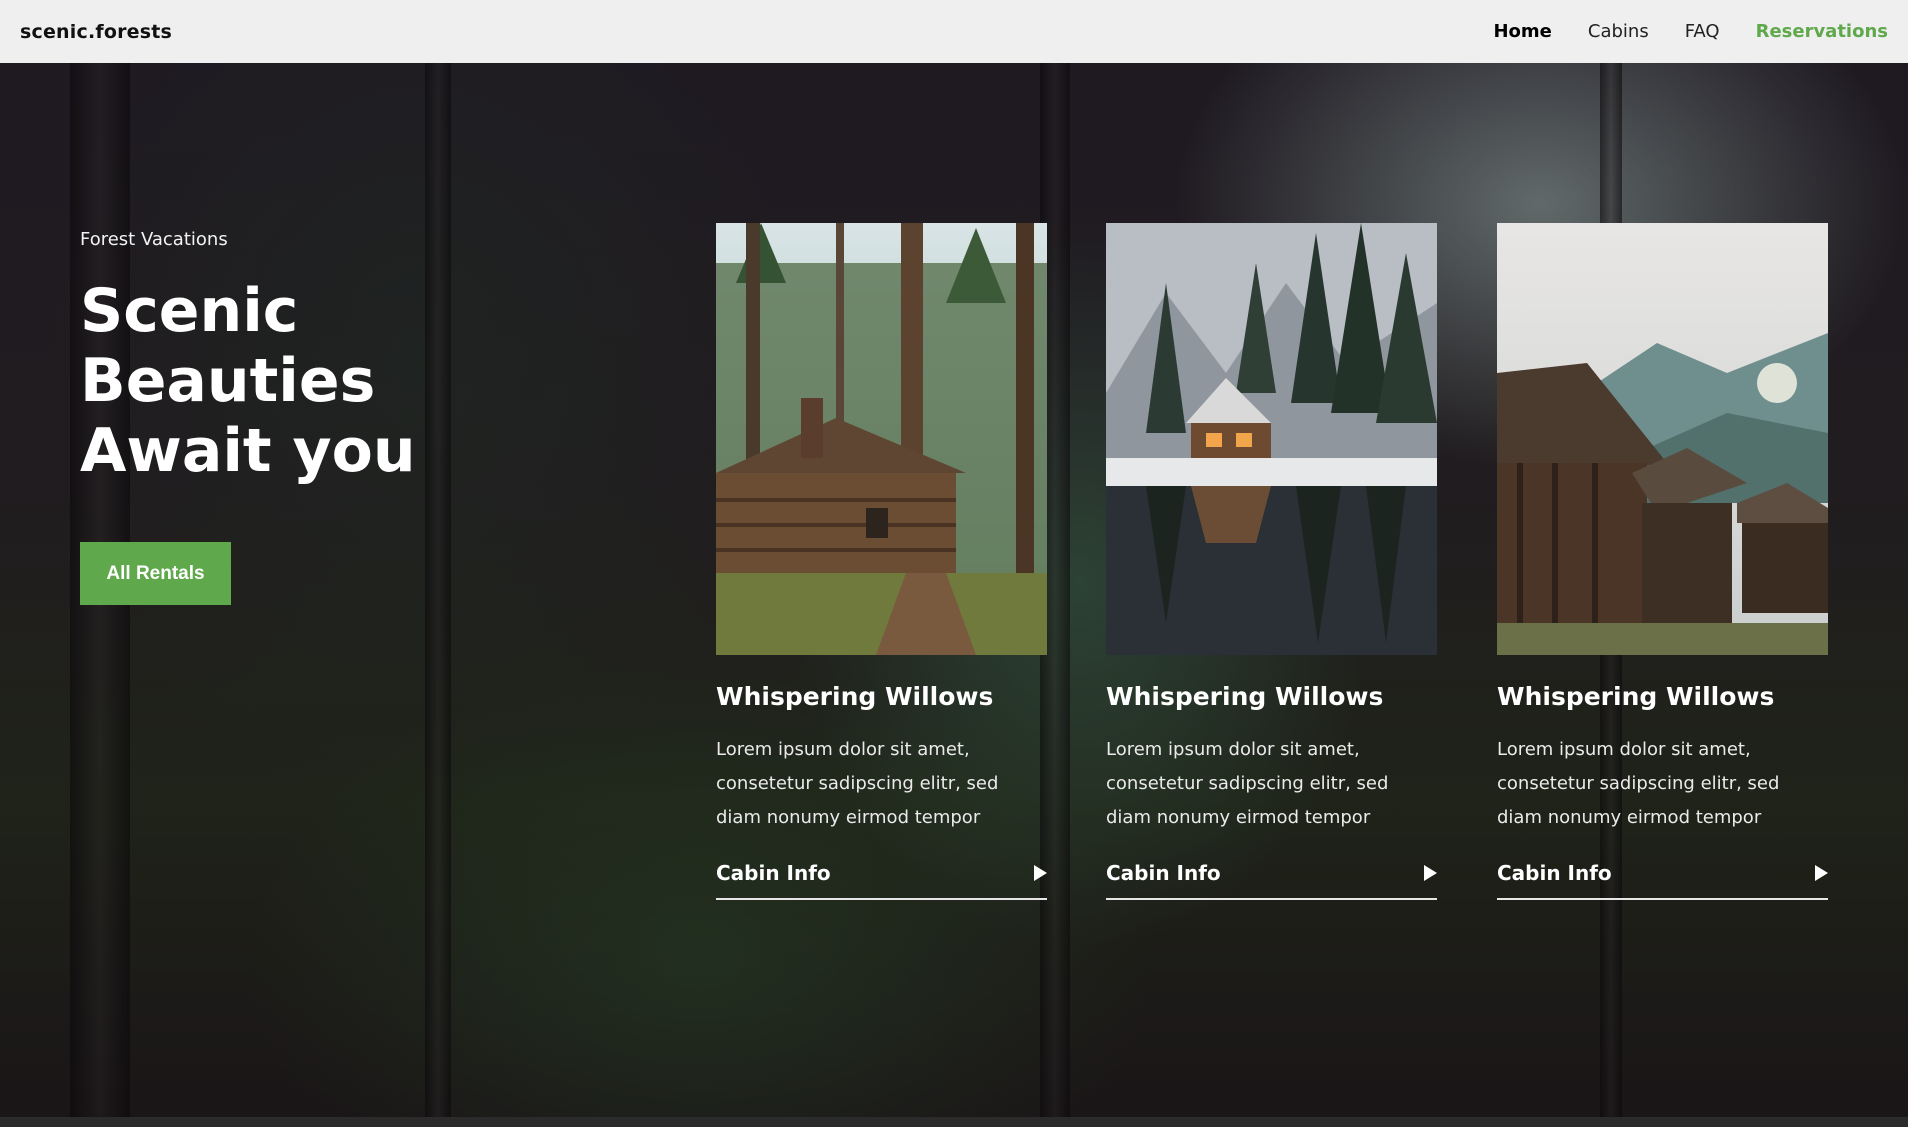 The image size is (1908, 1127). What do you see at coordinates (155, 573) in the screenshot?
I see `all-rentals-button: All Rentals` at bounding box center [155, 573].